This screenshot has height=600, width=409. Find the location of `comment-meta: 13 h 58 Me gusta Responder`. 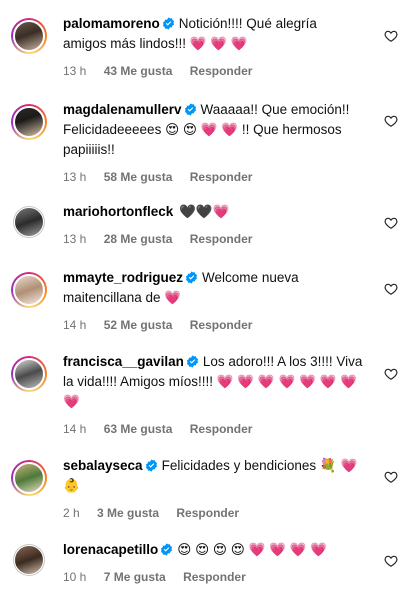

comment-meta: 13 h 58 Me gusta Responder is located at coordinates (213, 177).